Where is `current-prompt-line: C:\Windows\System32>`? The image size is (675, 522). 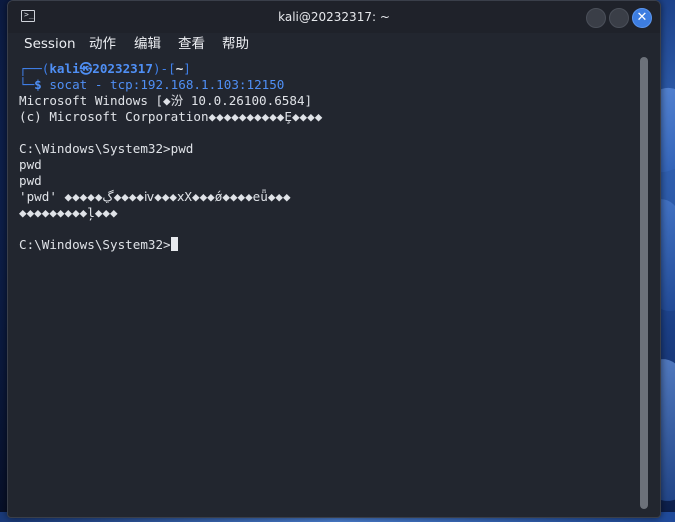
current-prompt-line: C:\Windows\System32> is located at coordinates (98, 245).